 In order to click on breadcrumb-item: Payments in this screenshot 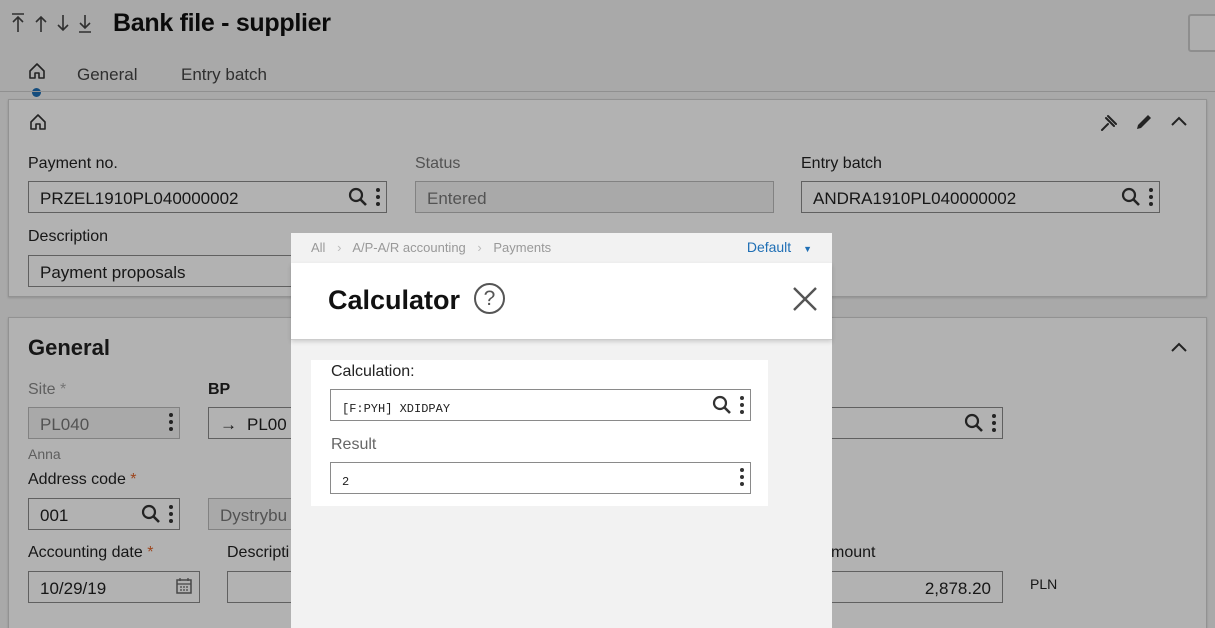, I will do `click(522, 247)`.